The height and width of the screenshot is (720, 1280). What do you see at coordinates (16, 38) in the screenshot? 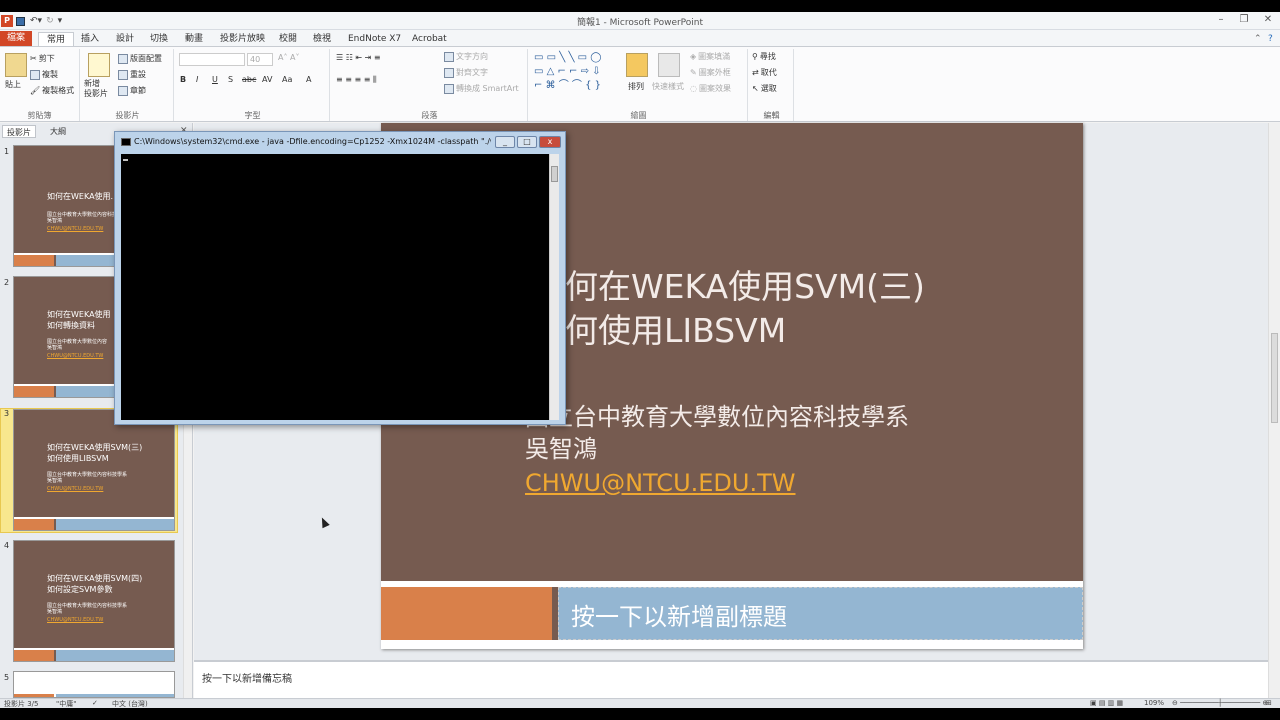
I see `tab-file: 檔案` at bounding box center [16, 38].